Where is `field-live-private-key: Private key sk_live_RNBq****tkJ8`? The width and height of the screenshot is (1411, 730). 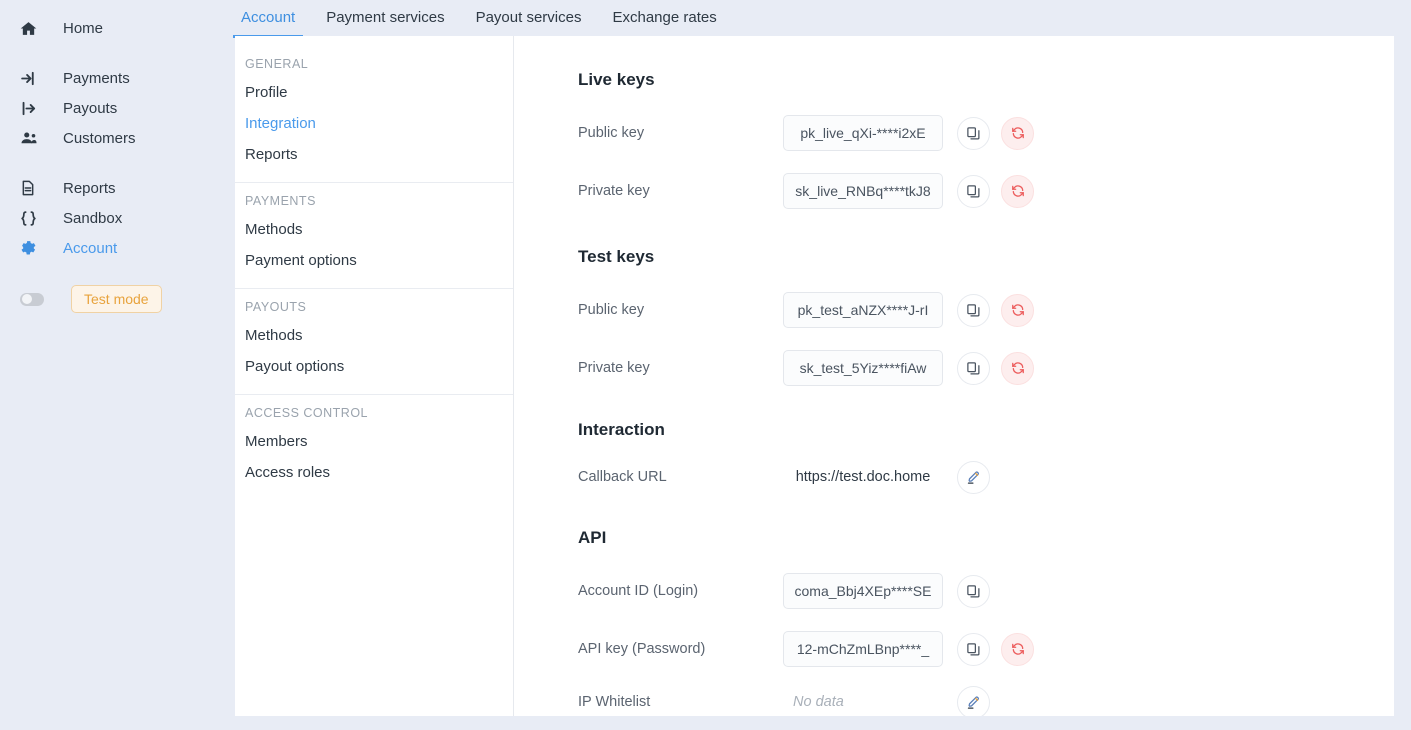
field-live-private-key: Private key sk_live_RNBq****tkJ8 is located at coordinates (986, 191).